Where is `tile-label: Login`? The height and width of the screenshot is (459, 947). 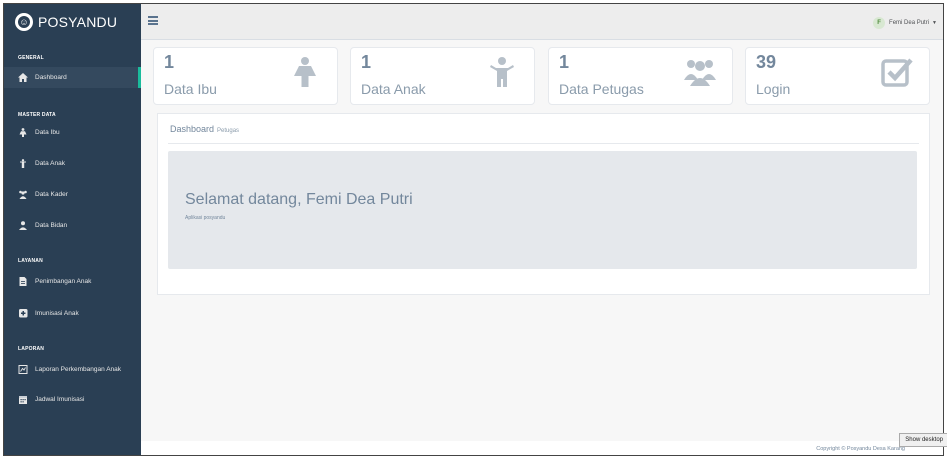 tile-label: Login is located at coordinates (773, 89).